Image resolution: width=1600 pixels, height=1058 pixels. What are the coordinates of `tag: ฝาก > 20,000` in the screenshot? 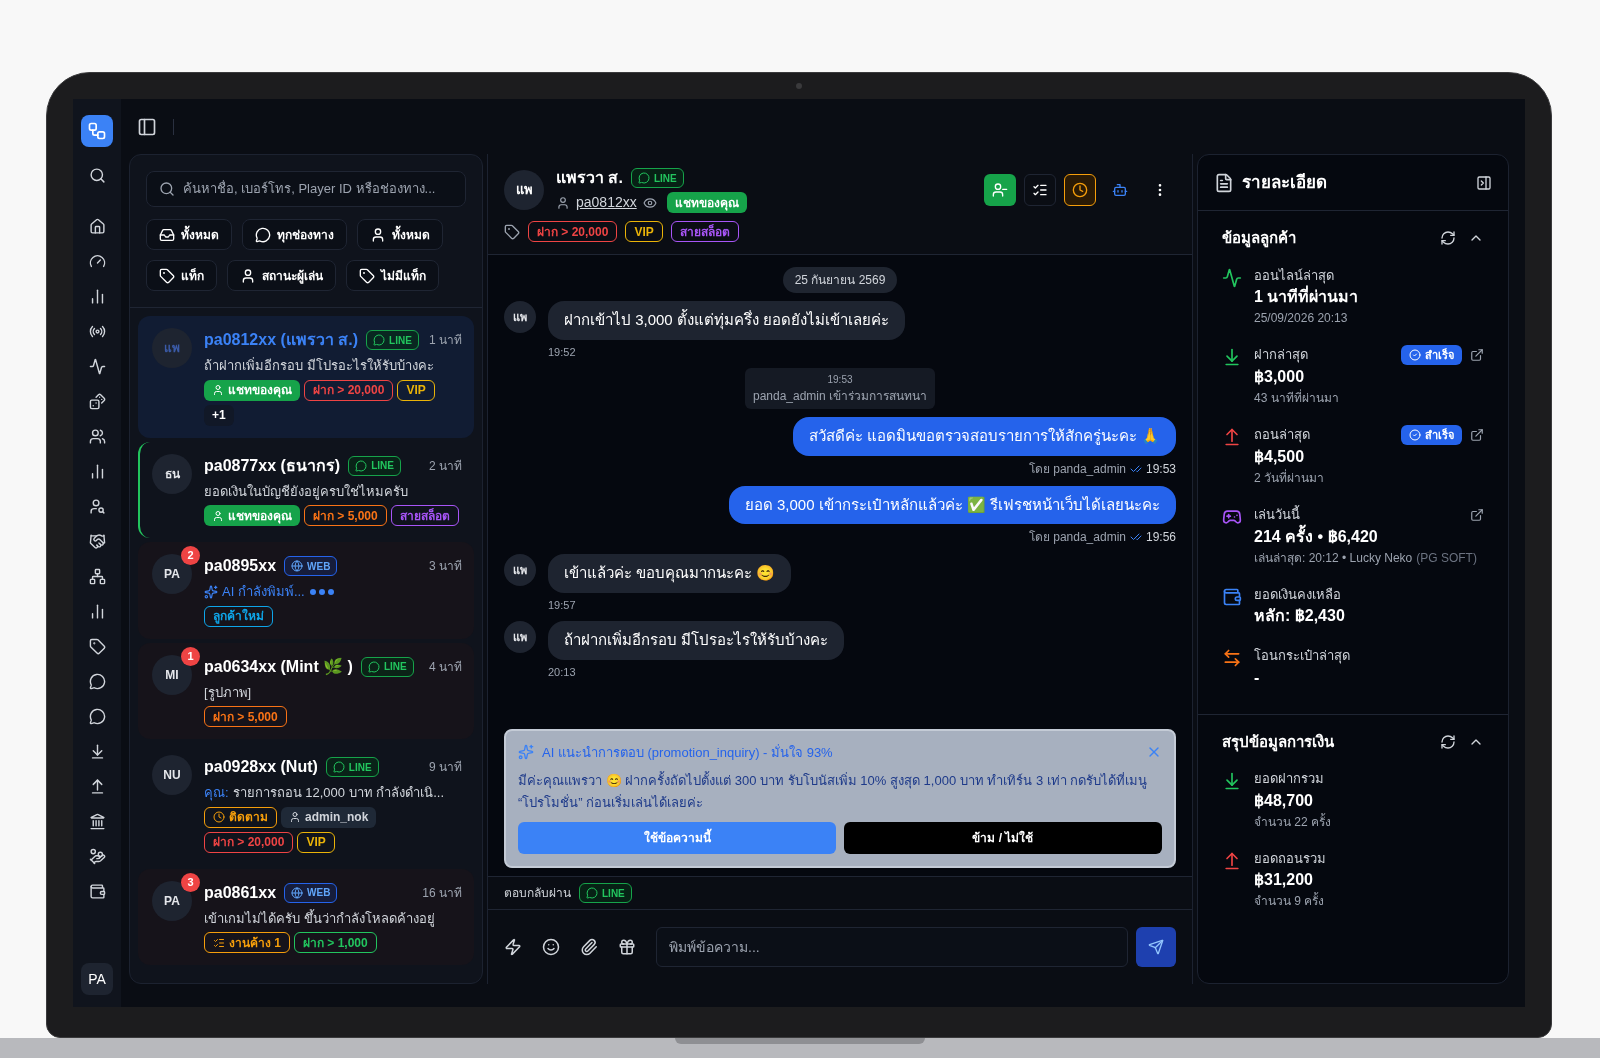 It's located at (249, 842).